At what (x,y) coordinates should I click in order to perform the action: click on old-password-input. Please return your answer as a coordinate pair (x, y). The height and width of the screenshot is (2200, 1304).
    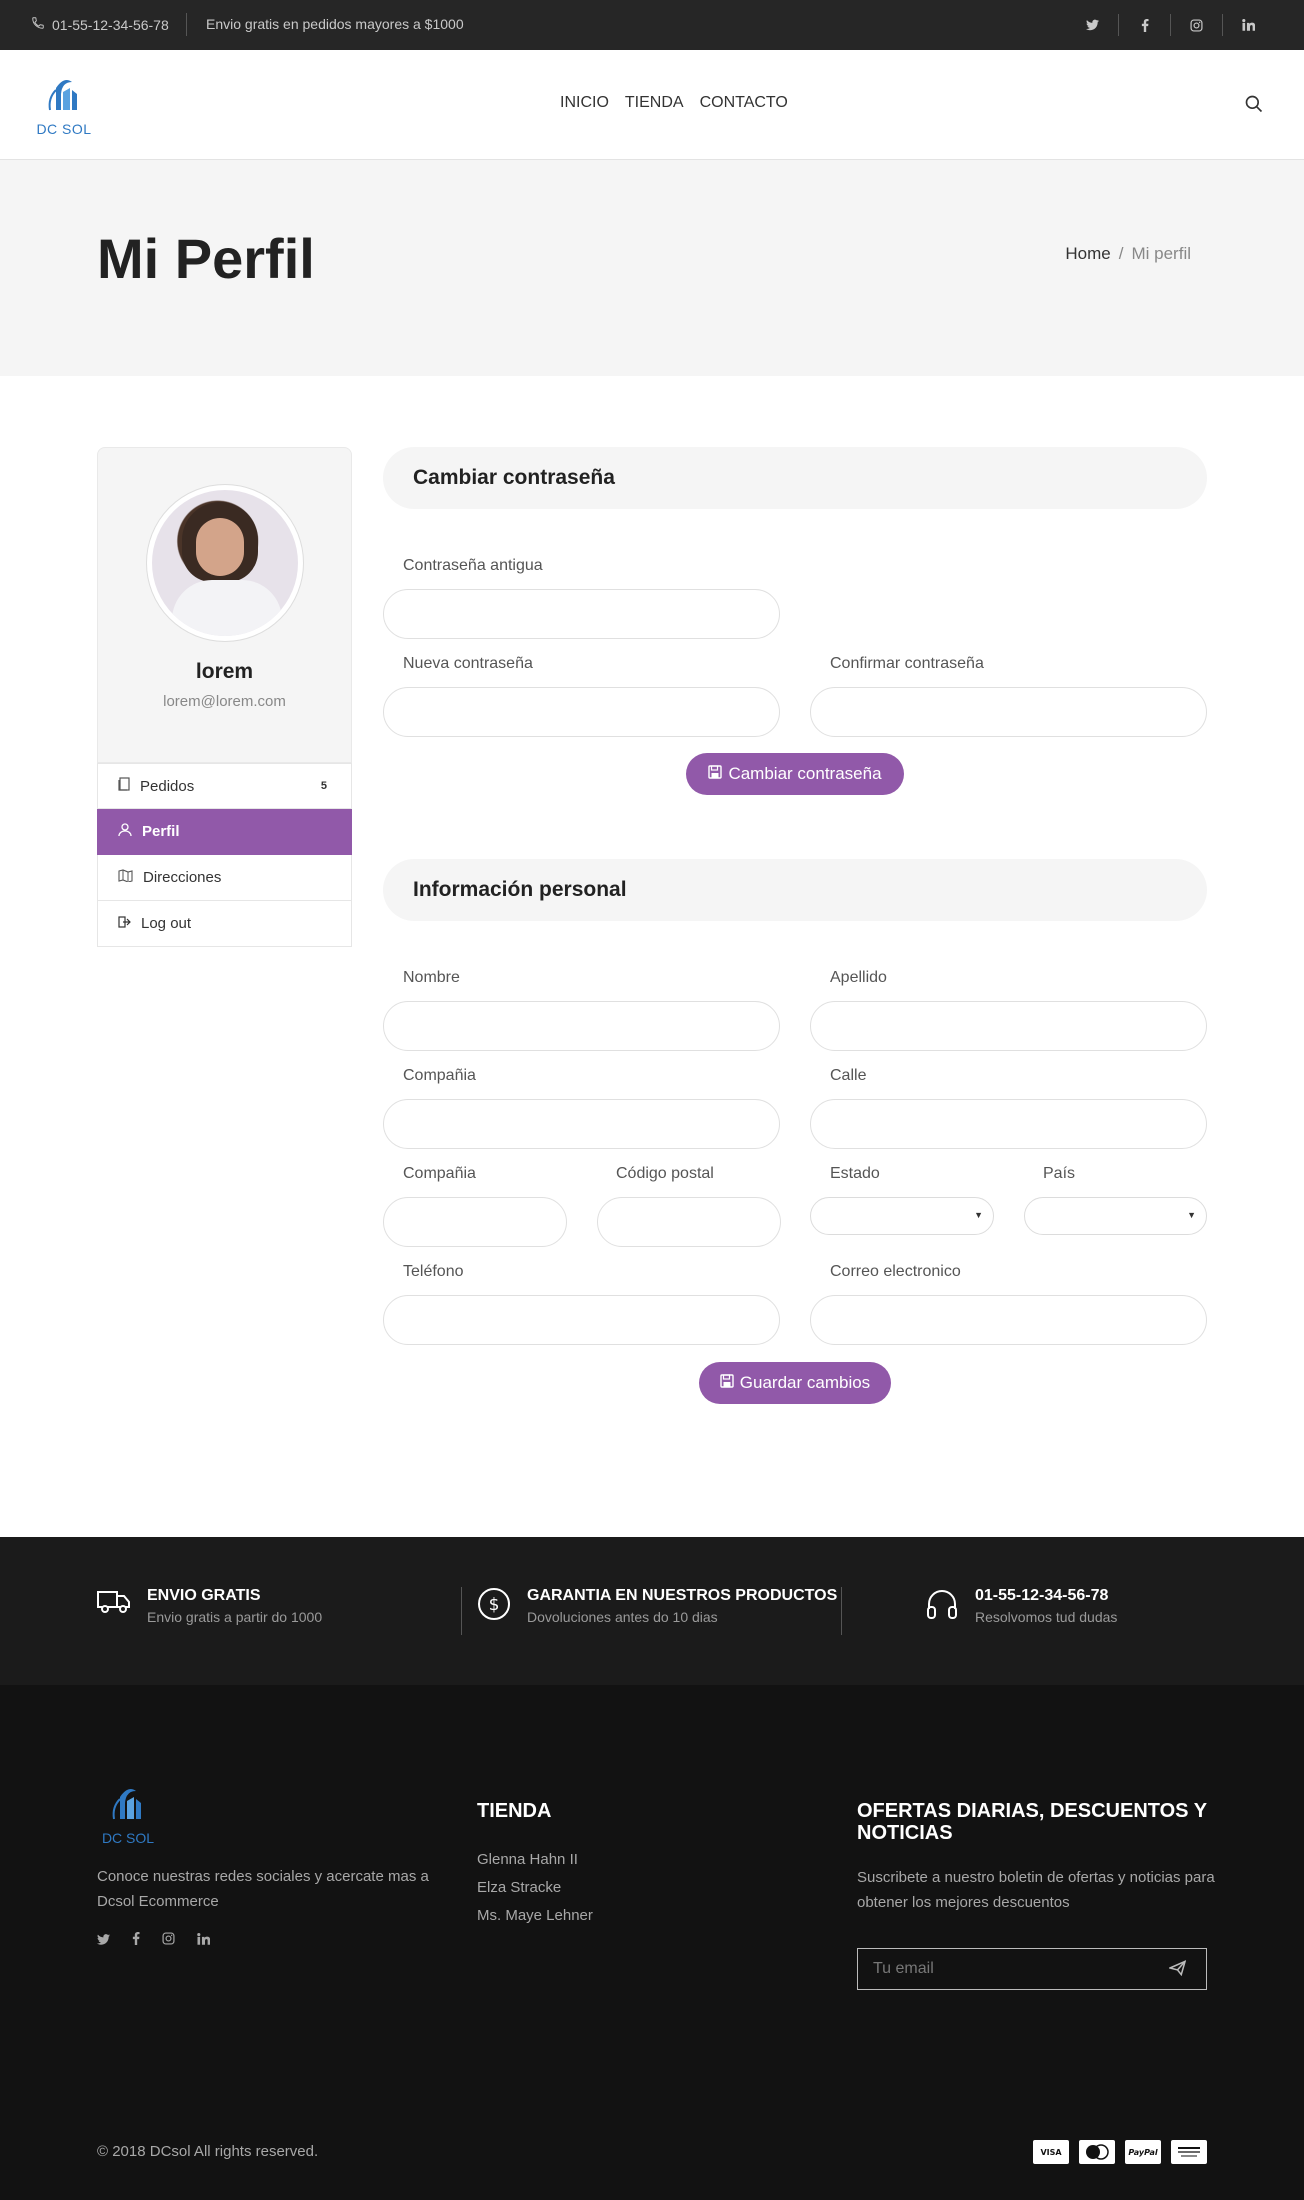
    Looking at the image, I should click on (581, 614).